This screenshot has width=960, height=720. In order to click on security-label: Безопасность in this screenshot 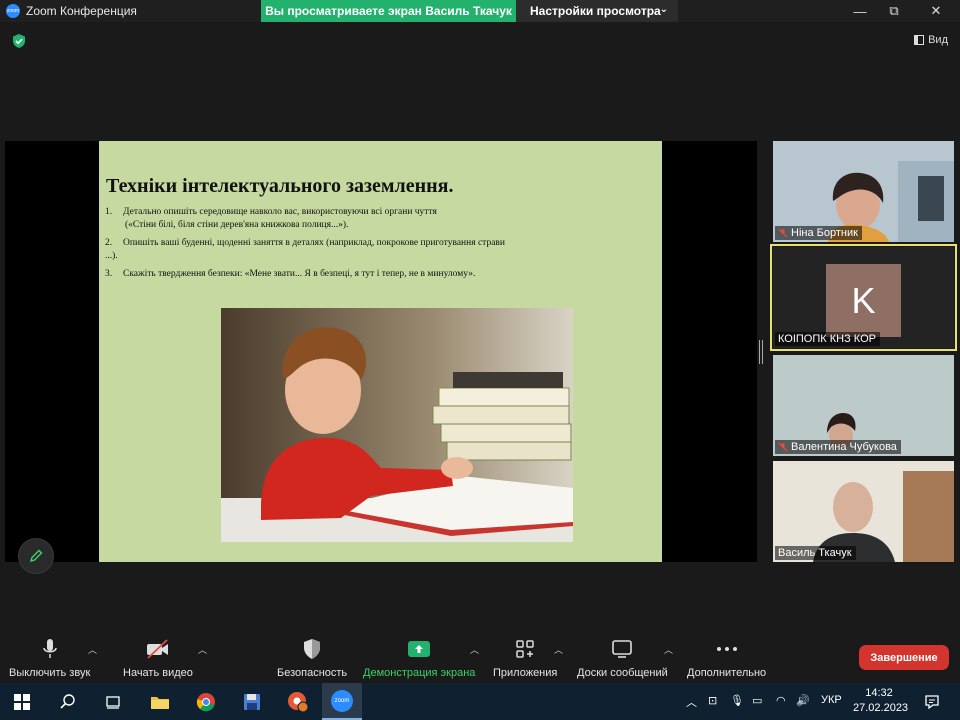, I will do `click(312, 673)`.